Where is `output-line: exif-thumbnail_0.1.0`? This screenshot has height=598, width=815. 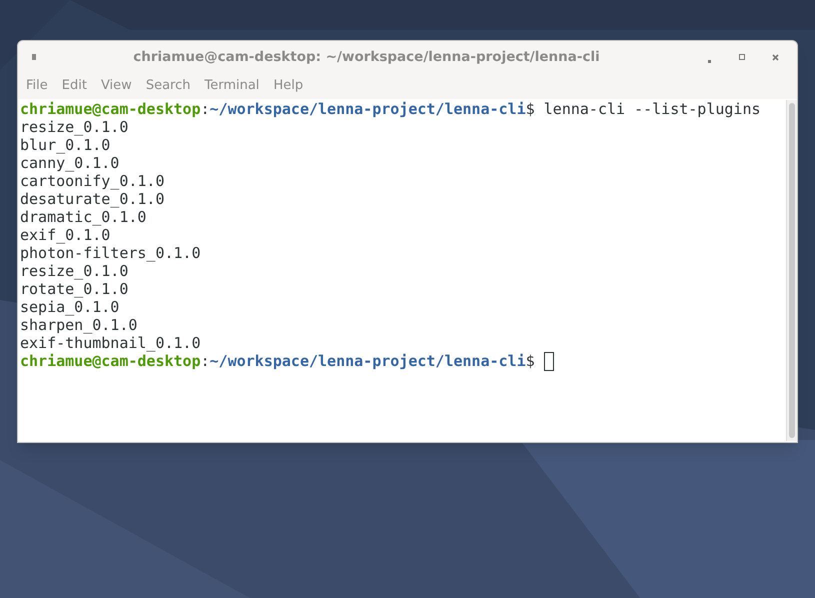 output-line: exif-thumbnail_0.1.0 is located at coordinates (110, 343).